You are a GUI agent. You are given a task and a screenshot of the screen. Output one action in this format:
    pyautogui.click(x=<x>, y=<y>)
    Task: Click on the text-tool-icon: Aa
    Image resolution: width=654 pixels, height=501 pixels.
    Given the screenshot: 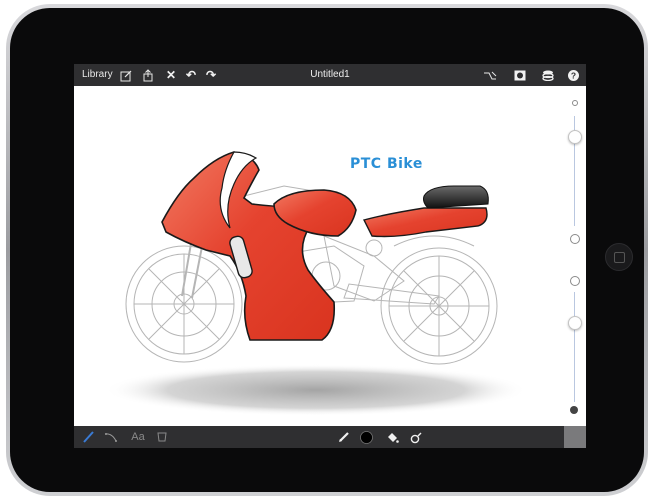 What is the action you would take?
    pyautogui.click(x=138, y=437)
    